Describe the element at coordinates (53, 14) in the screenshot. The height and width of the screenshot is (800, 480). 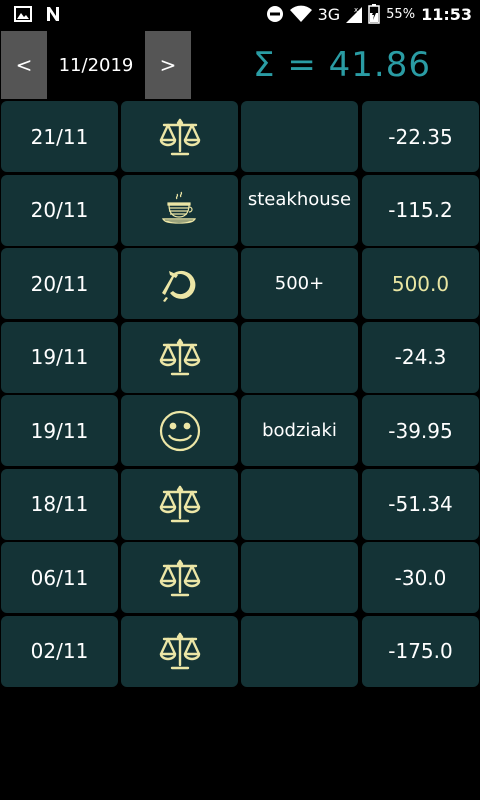
I see `n-notification-icon` at that location.